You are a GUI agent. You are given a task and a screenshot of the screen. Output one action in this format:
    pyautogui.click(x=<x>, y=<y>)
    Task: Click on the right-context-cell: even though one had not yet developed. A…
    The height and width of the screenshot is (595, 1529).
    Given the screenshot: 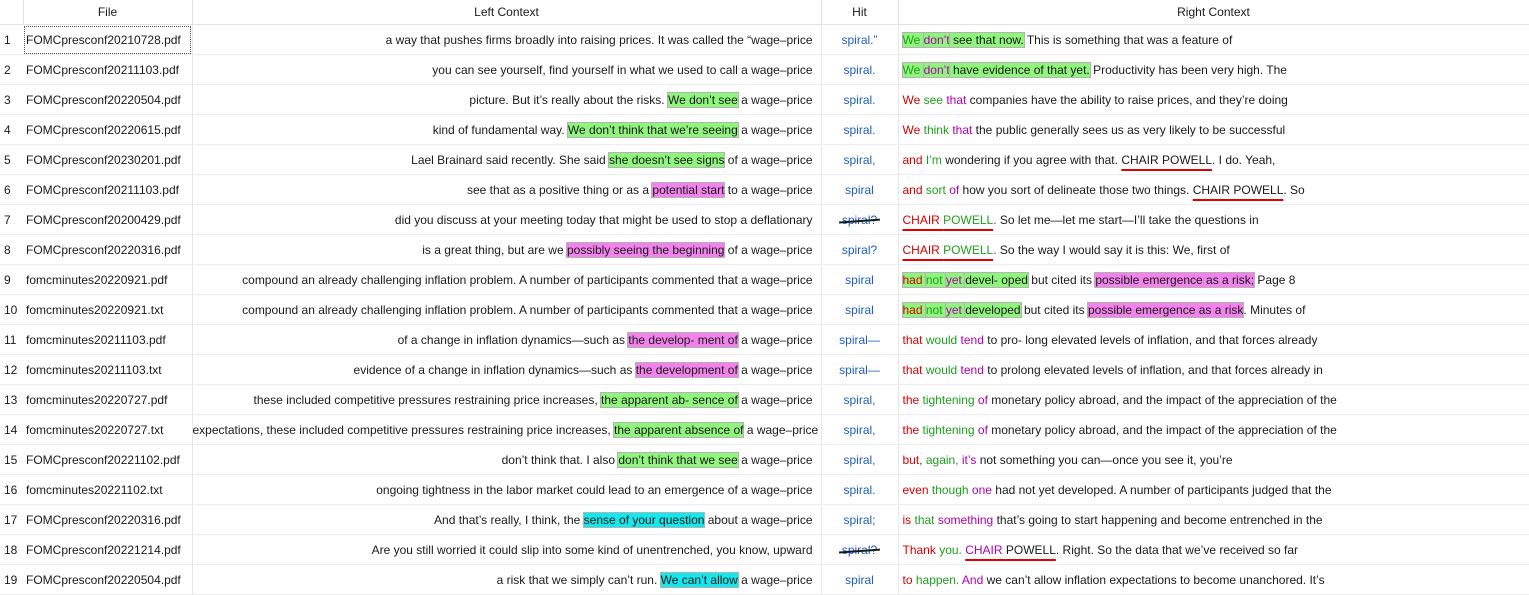 What is the action you would take?
    pyautogui.click(x=1213, y=489)
    